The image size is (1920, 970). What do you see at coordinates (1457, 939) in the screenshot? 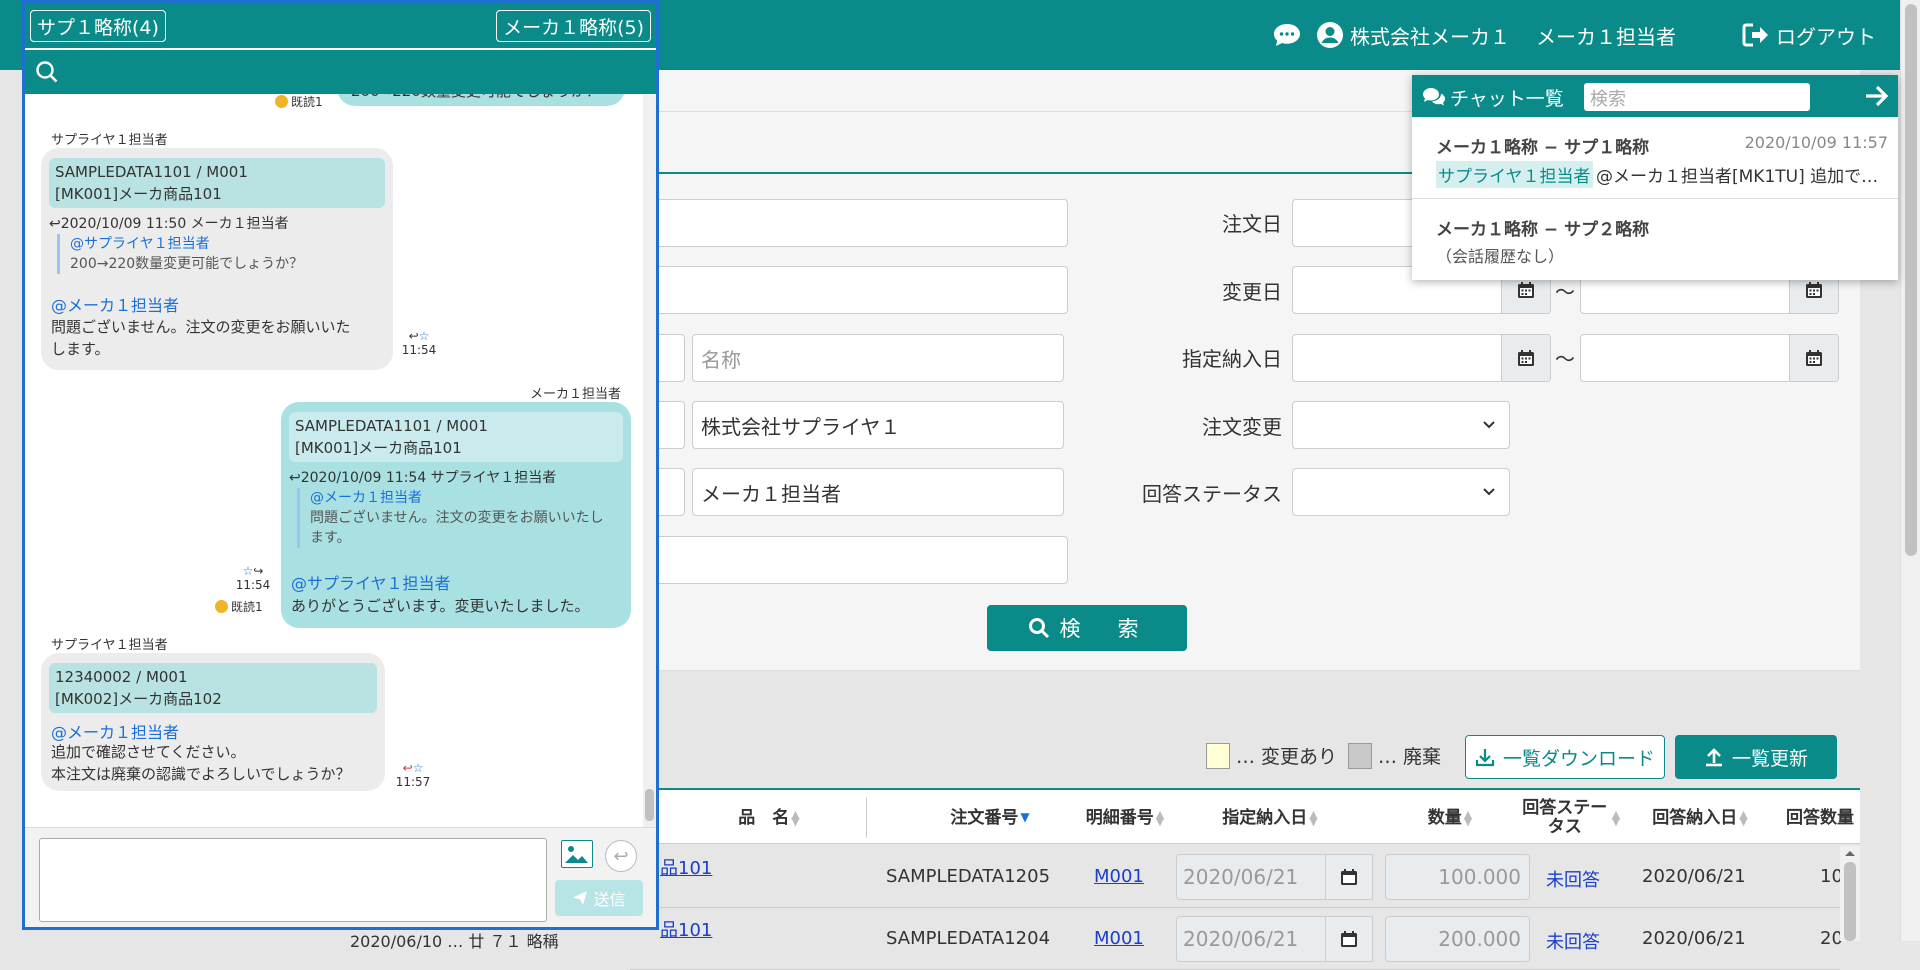
I see `quantity-input: 200.000` at bounding box center [1457, 939].